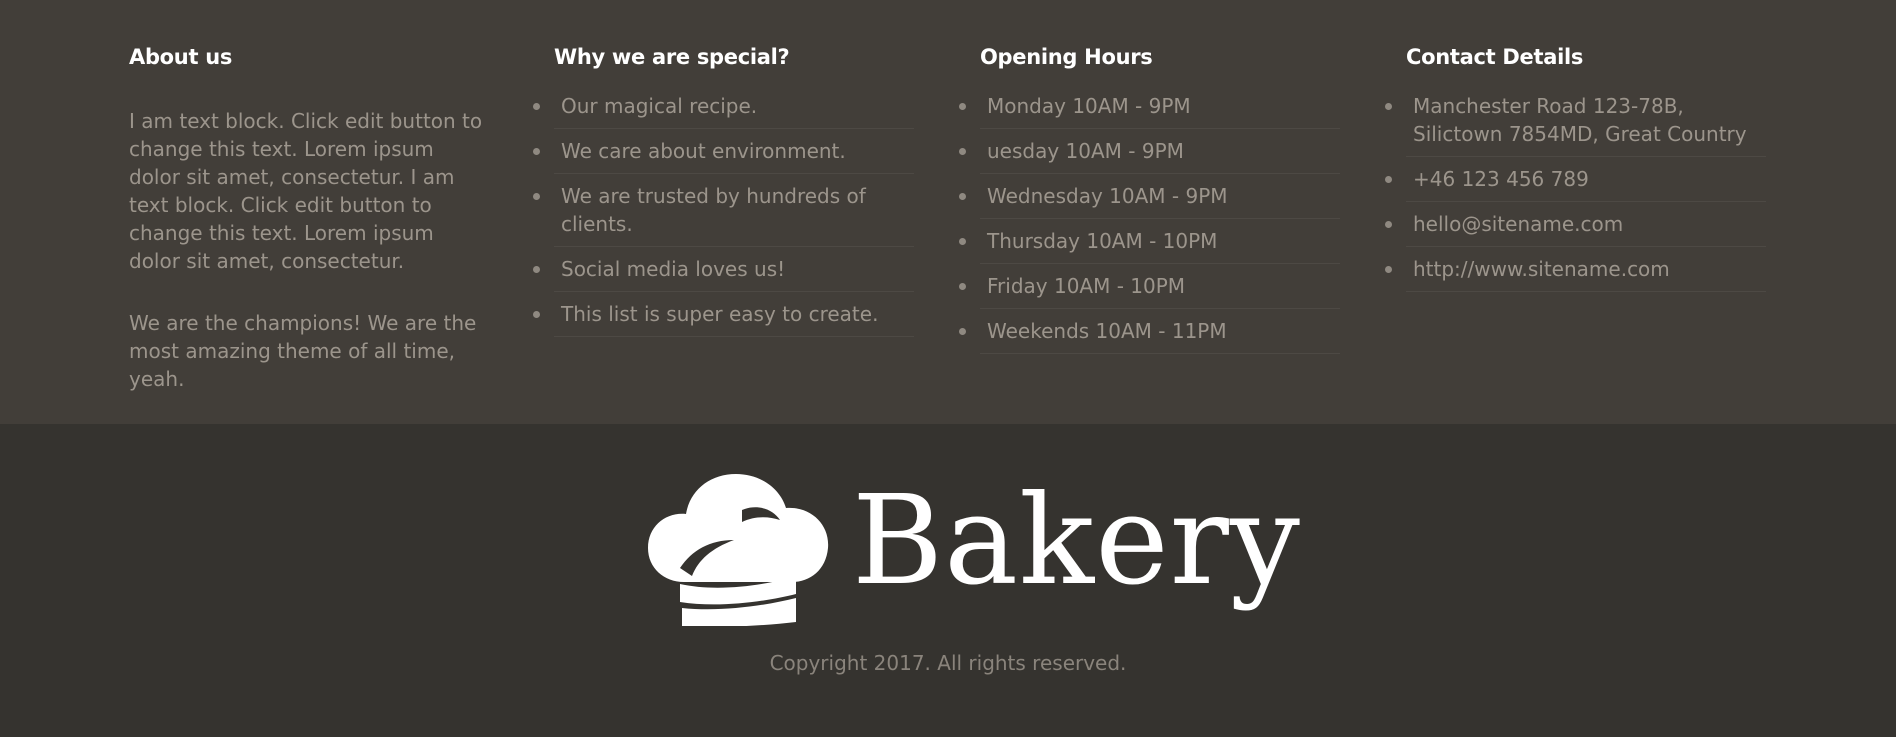 The width and height of the screenshot is (1896, 737). What do you see at coordinates (1149, 245) in the screenshot?
I see `list-item: Thursday 10AM - 10PM` at bounding box center [1149, 245].